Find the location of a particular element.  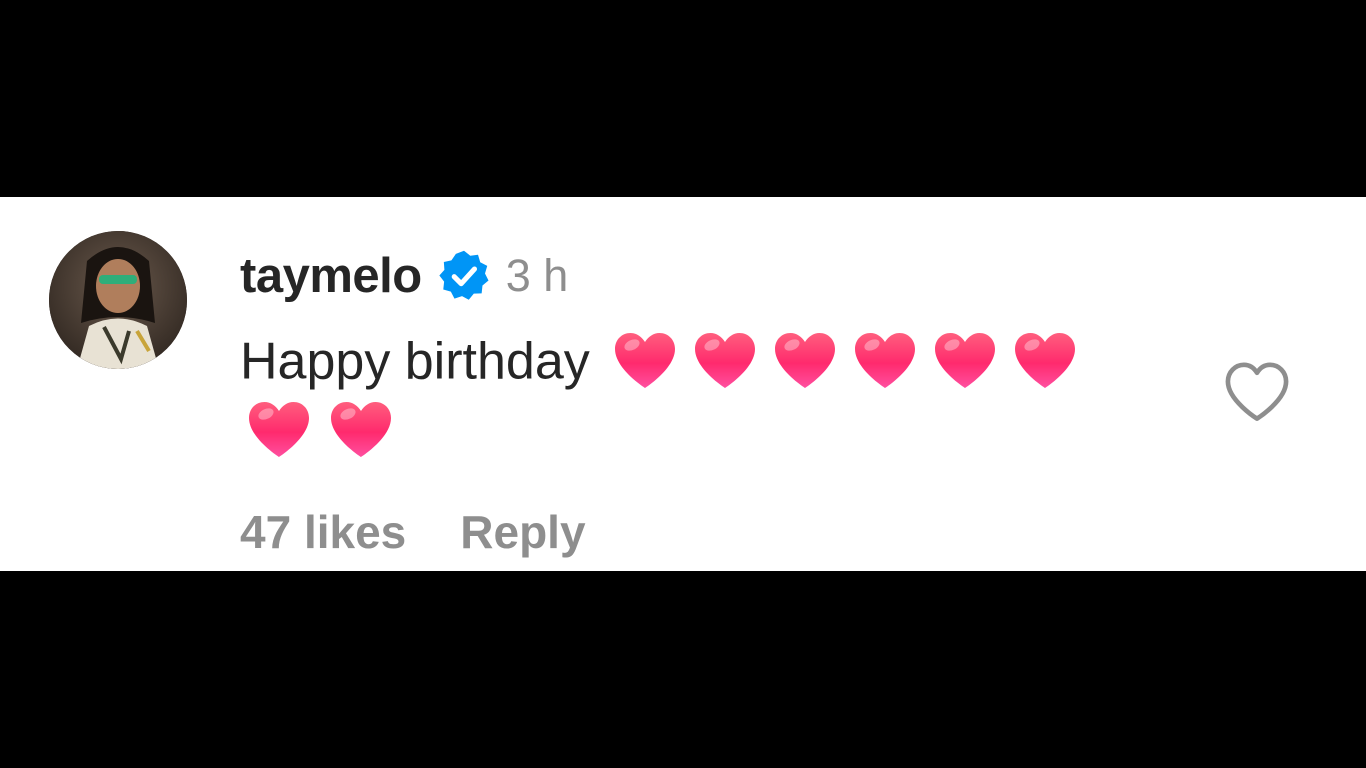

comment-body: Happy birthday is located at coordinates (710, 359).